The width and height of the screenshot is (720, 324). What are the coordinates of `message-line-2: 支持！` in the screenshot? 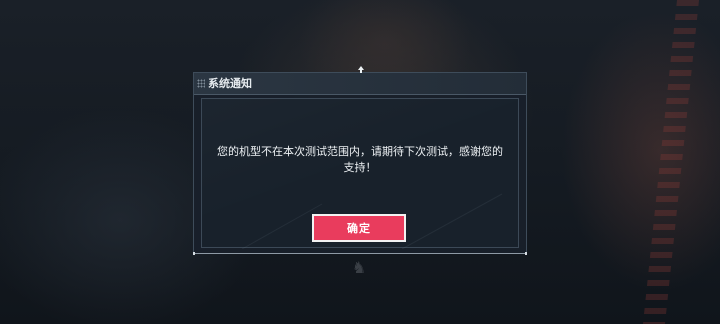 It's located at (360, 167).